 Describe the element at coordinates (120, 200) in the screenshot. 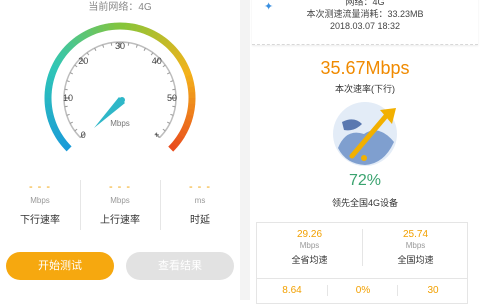

I see `upload-unit: Mbps` at that location.